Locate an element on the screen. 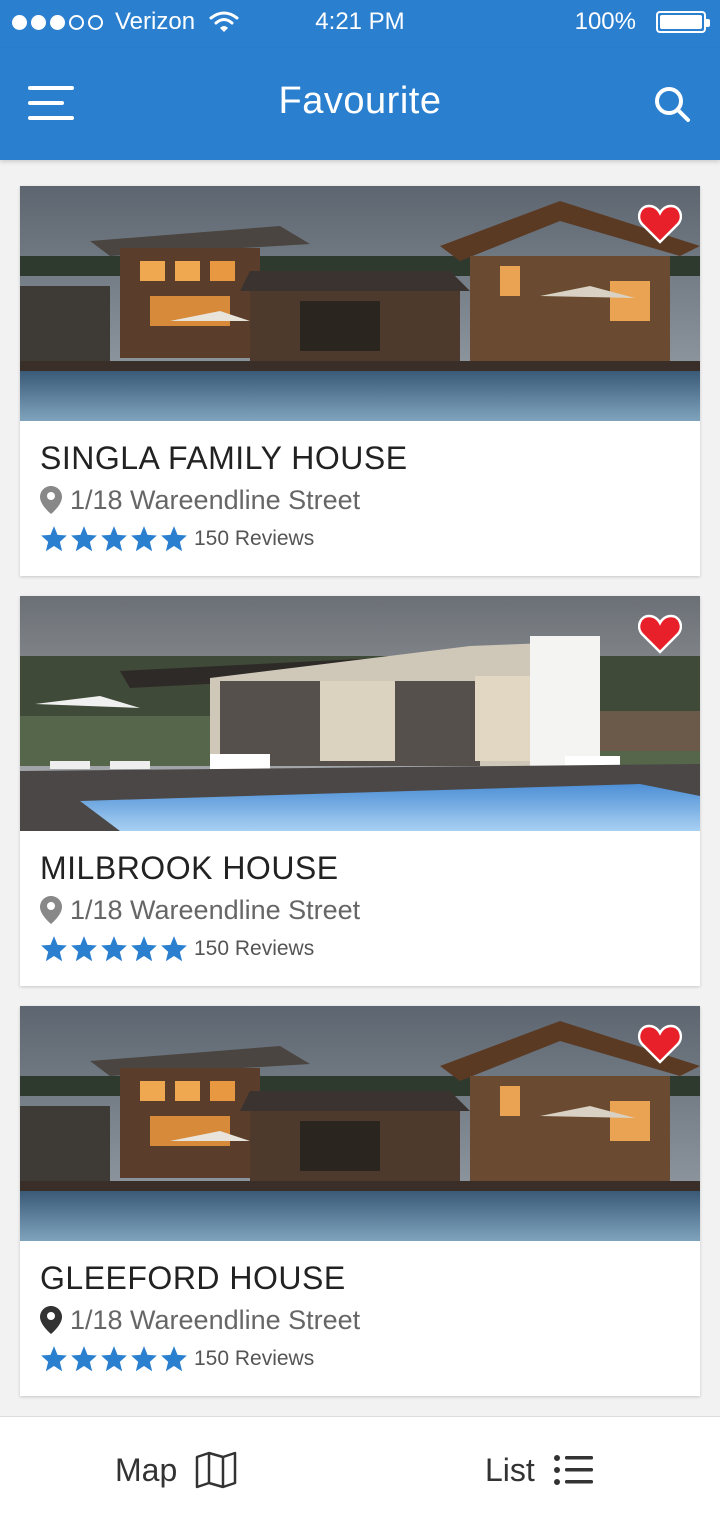 The height and width of the screenshot is (1529, 720). map-tab: Map is located at coordinates (176, 1470).